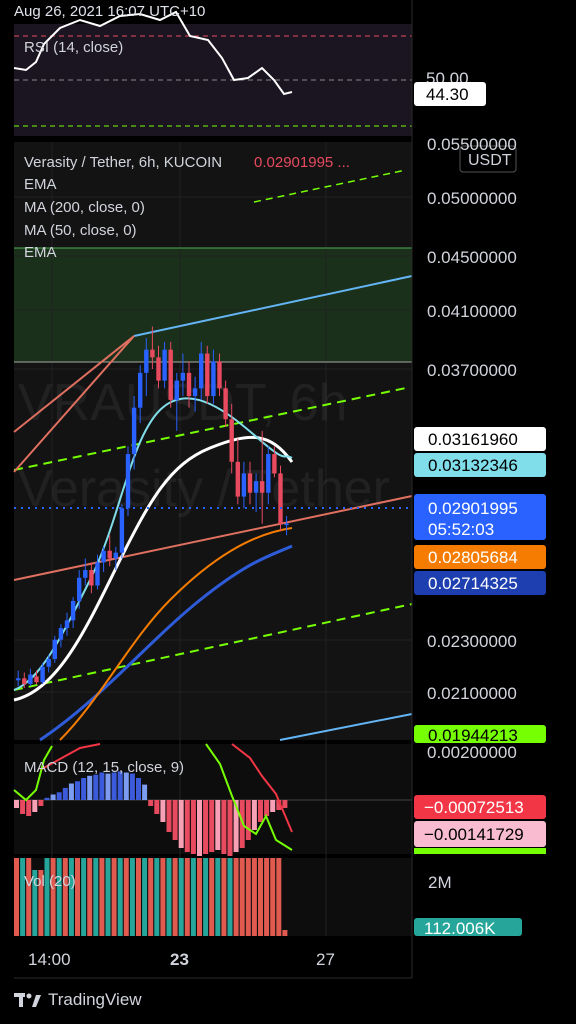  Describe the element at coordinates (472, 257) in the screenshot. I see `axis-tick-2: 0.04500000` at that location.